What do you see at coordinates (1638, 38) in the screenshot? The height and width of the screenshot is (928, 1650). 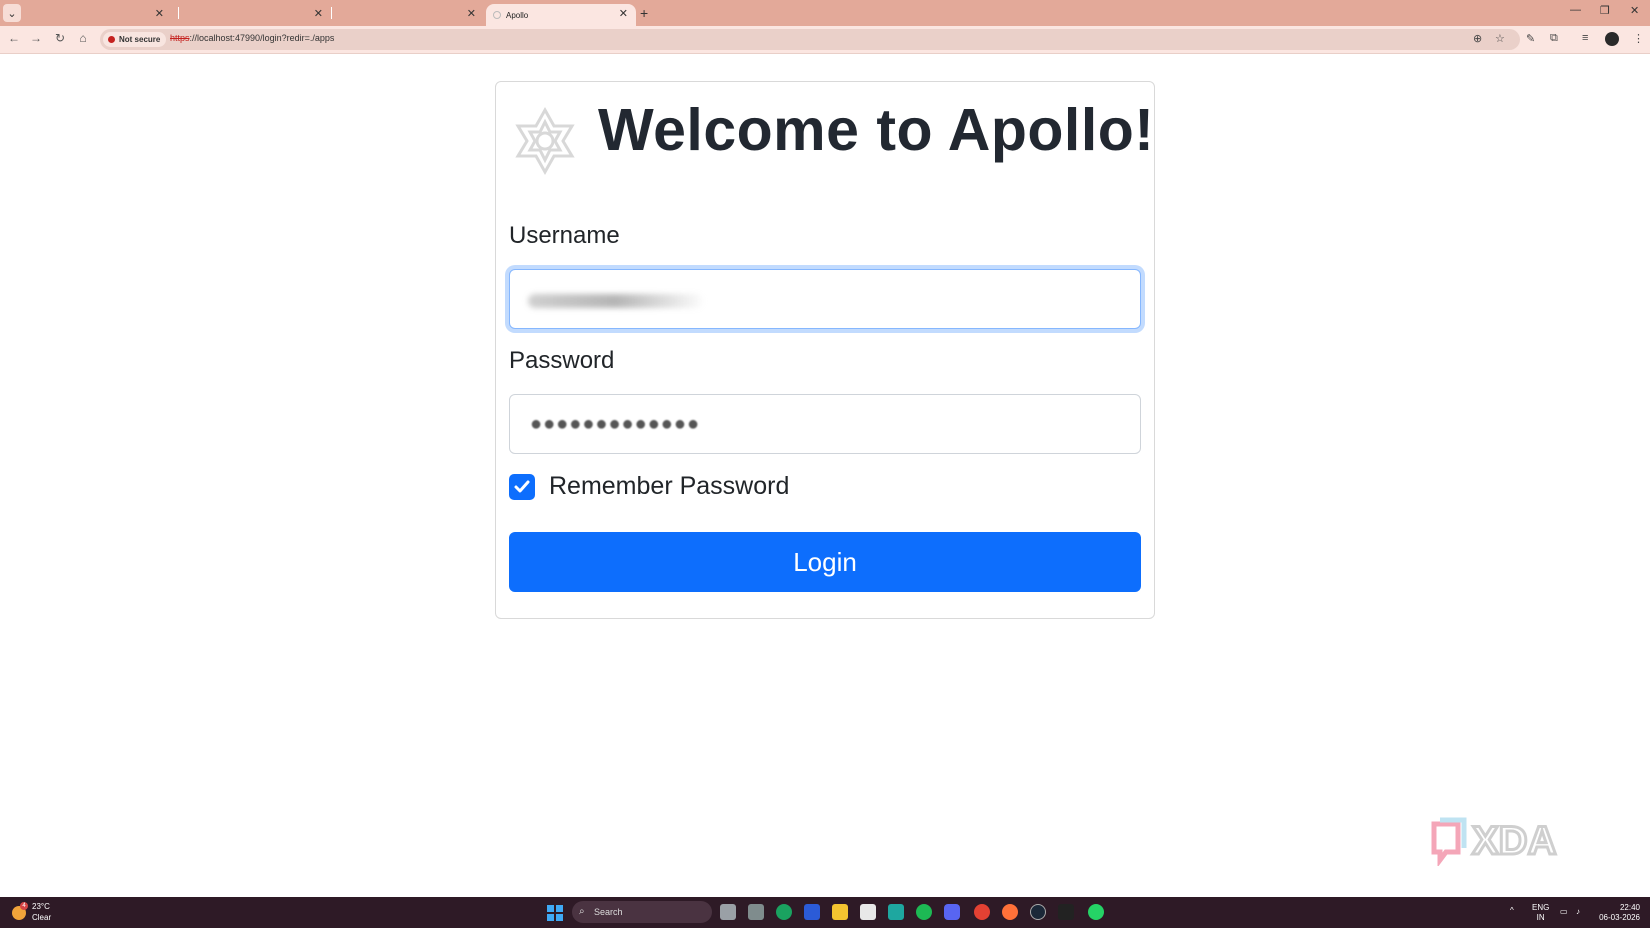 I see `kebab-menu-icon: ⋮` at bounding box center [1638, 38].